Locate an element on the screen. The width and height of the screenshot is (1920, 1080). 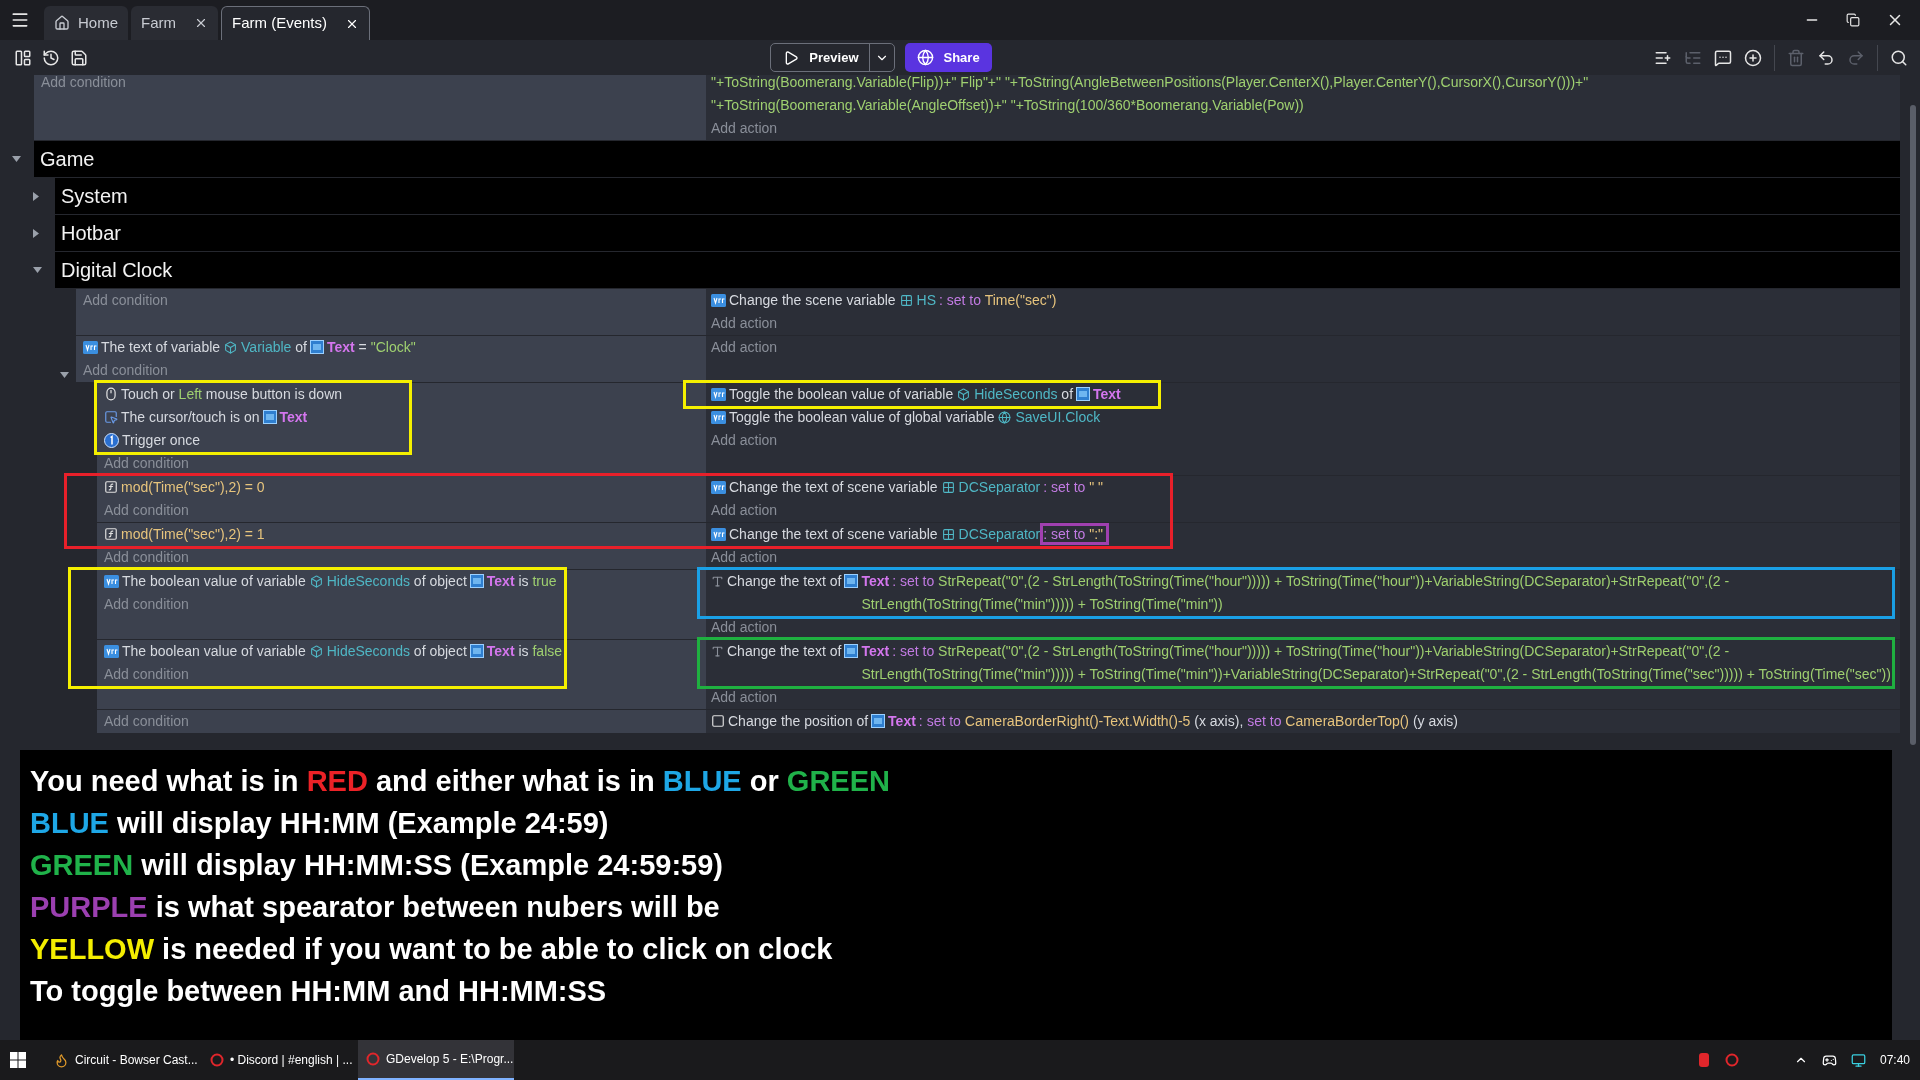
panels-icon is located at coordinates (23, 57).